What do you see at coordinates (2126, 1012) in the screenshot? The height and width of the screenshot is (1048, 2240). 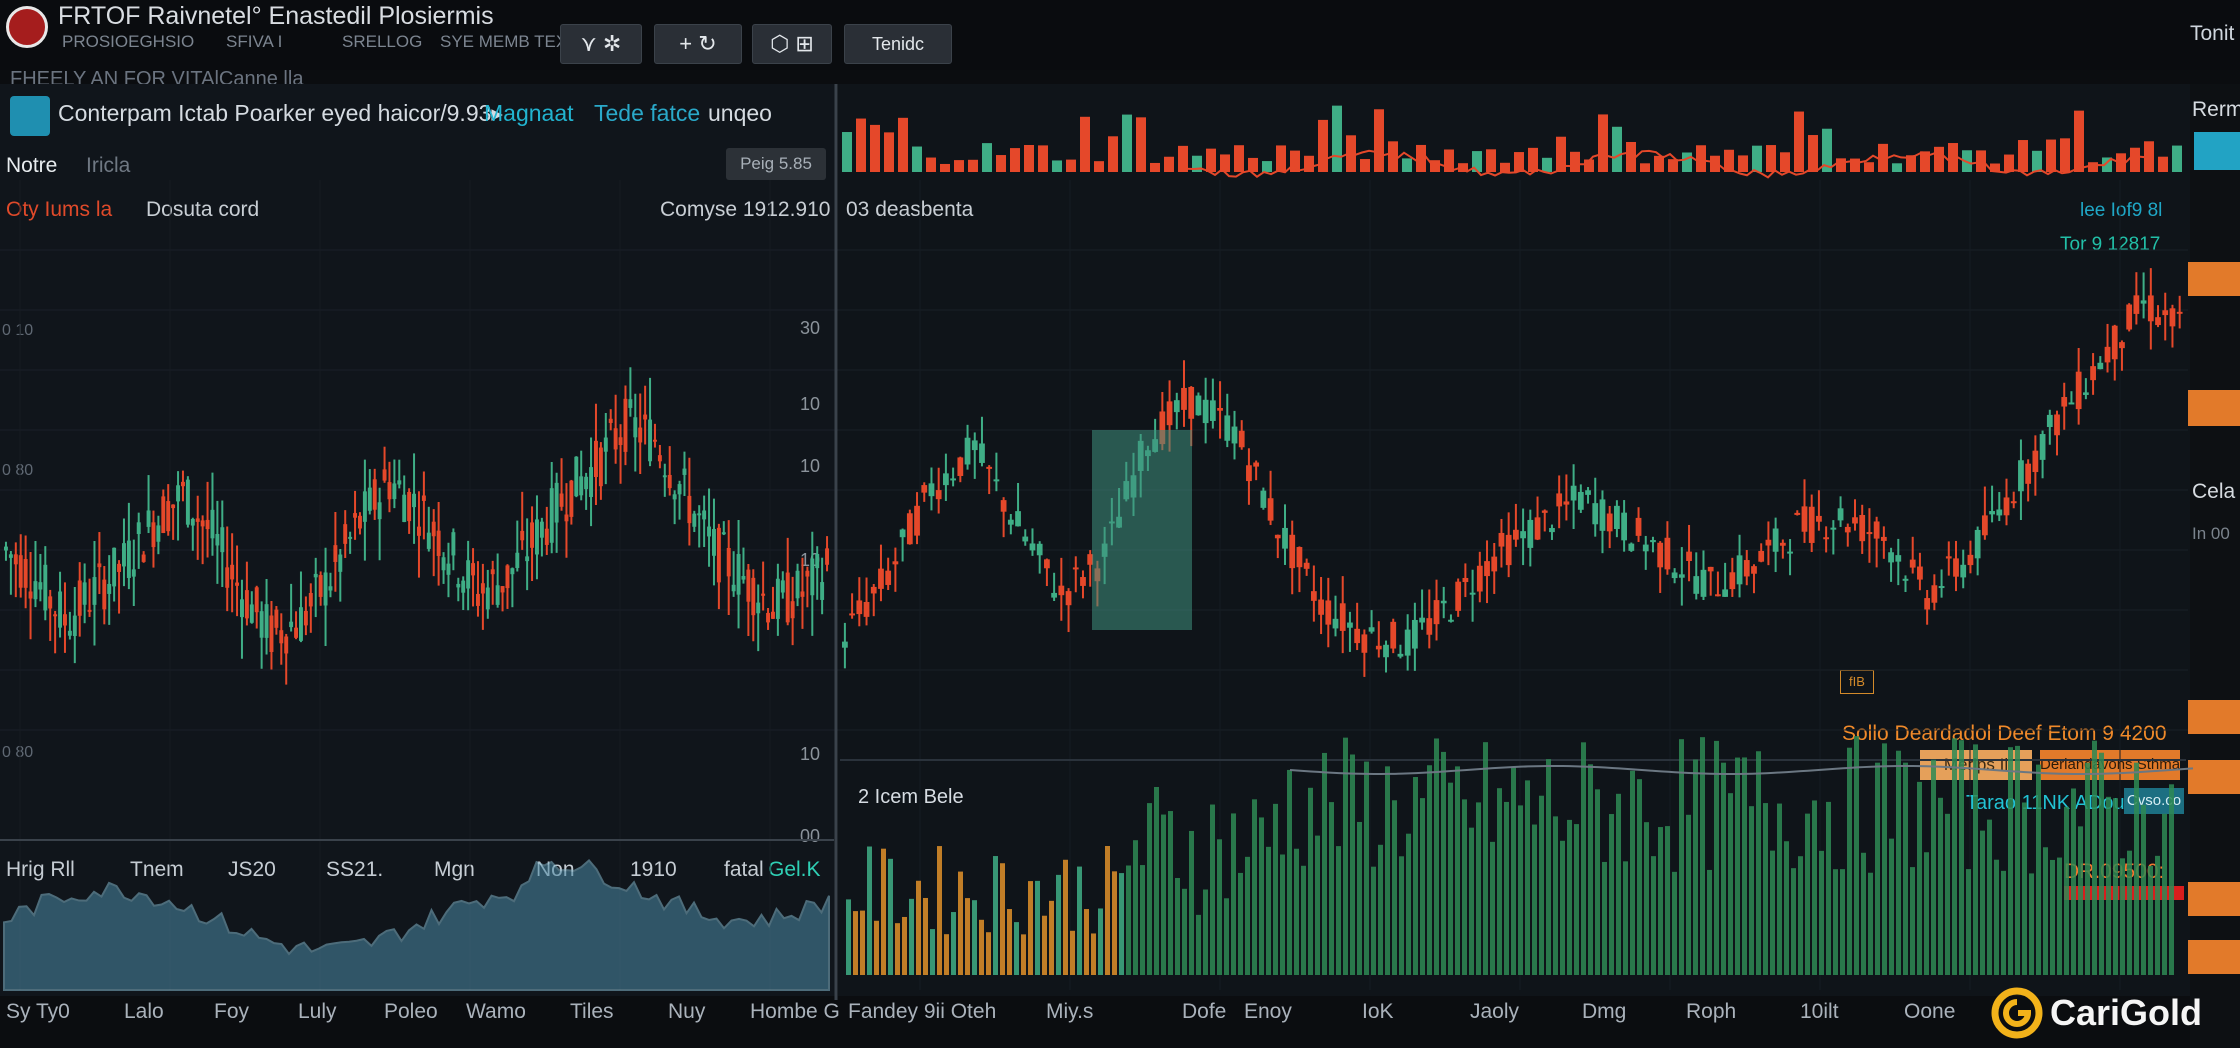 I see `watermark-text: CariGold` at bounding box center [2126, 1012].